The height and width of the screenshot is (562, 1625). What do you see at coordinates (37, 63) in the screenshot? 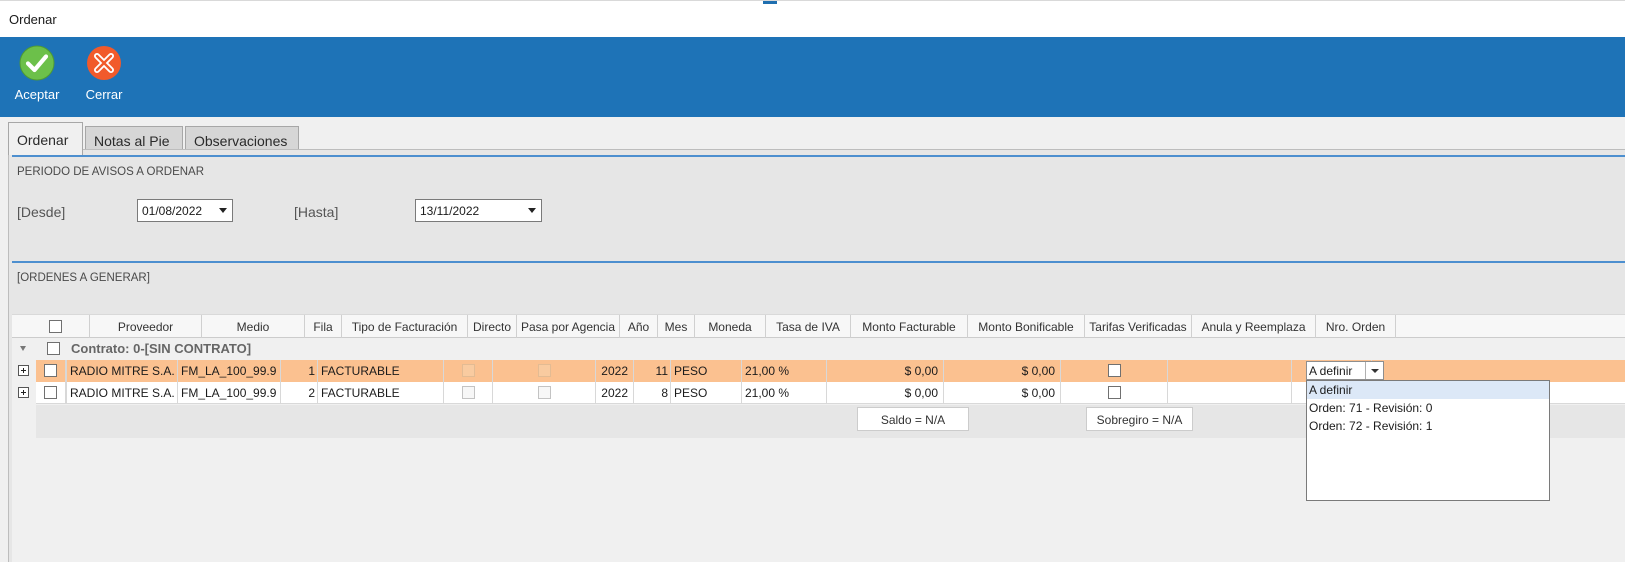
I see `check-circle-icon` at bounding box center [37, 63].